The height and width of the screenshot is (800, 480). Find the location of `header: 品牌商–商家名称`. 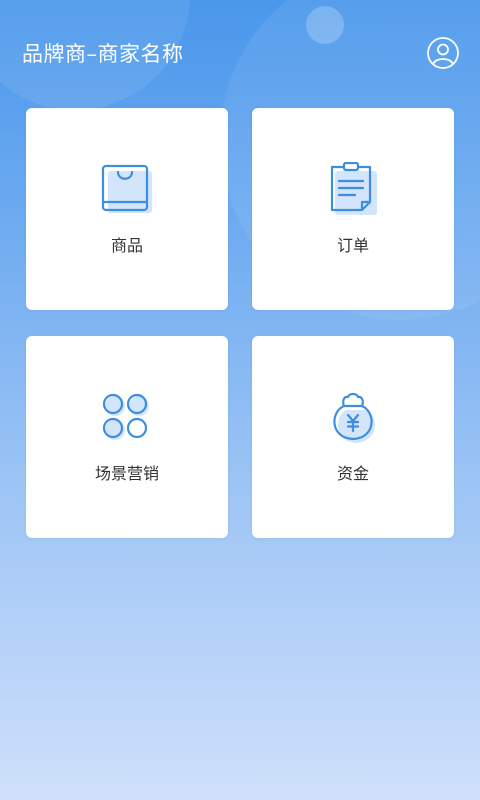

header: 品牌商–商家名称 is located at coordinates (240, 54).